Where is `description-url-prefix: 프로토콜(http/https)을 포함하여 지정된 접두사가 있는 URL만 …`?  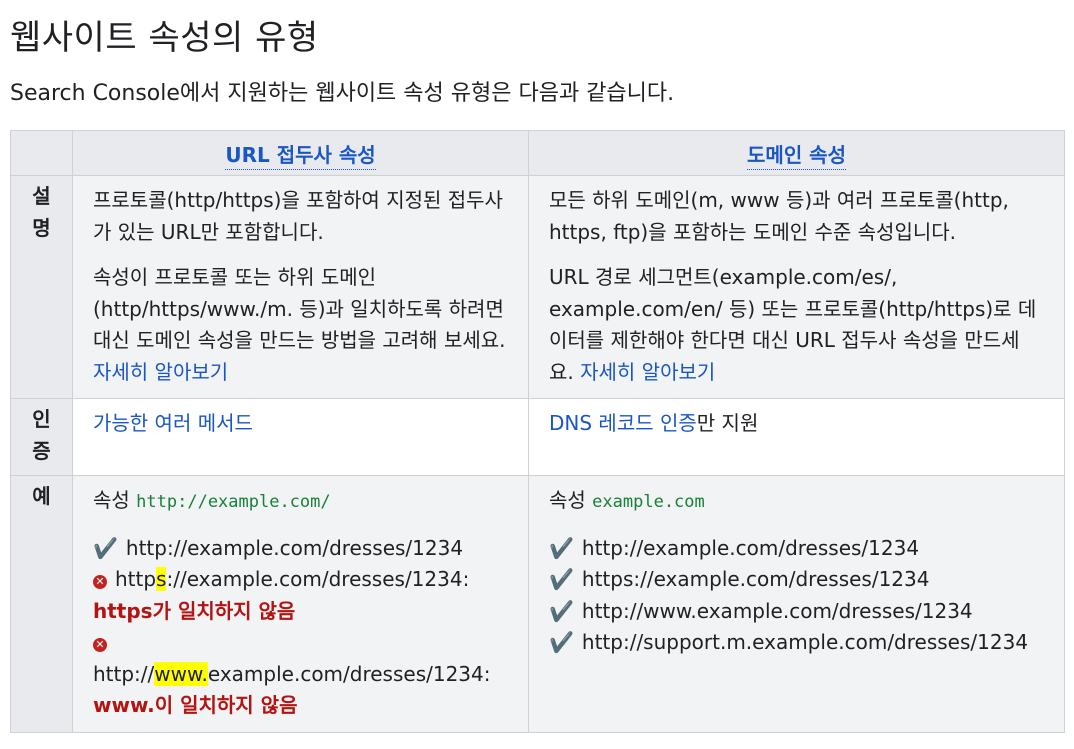 description-url-prefix: 프로토콜(http/https)을 포함하여 지정된 접두사가 있는 URL만 … is located at coordinates (300, 287).